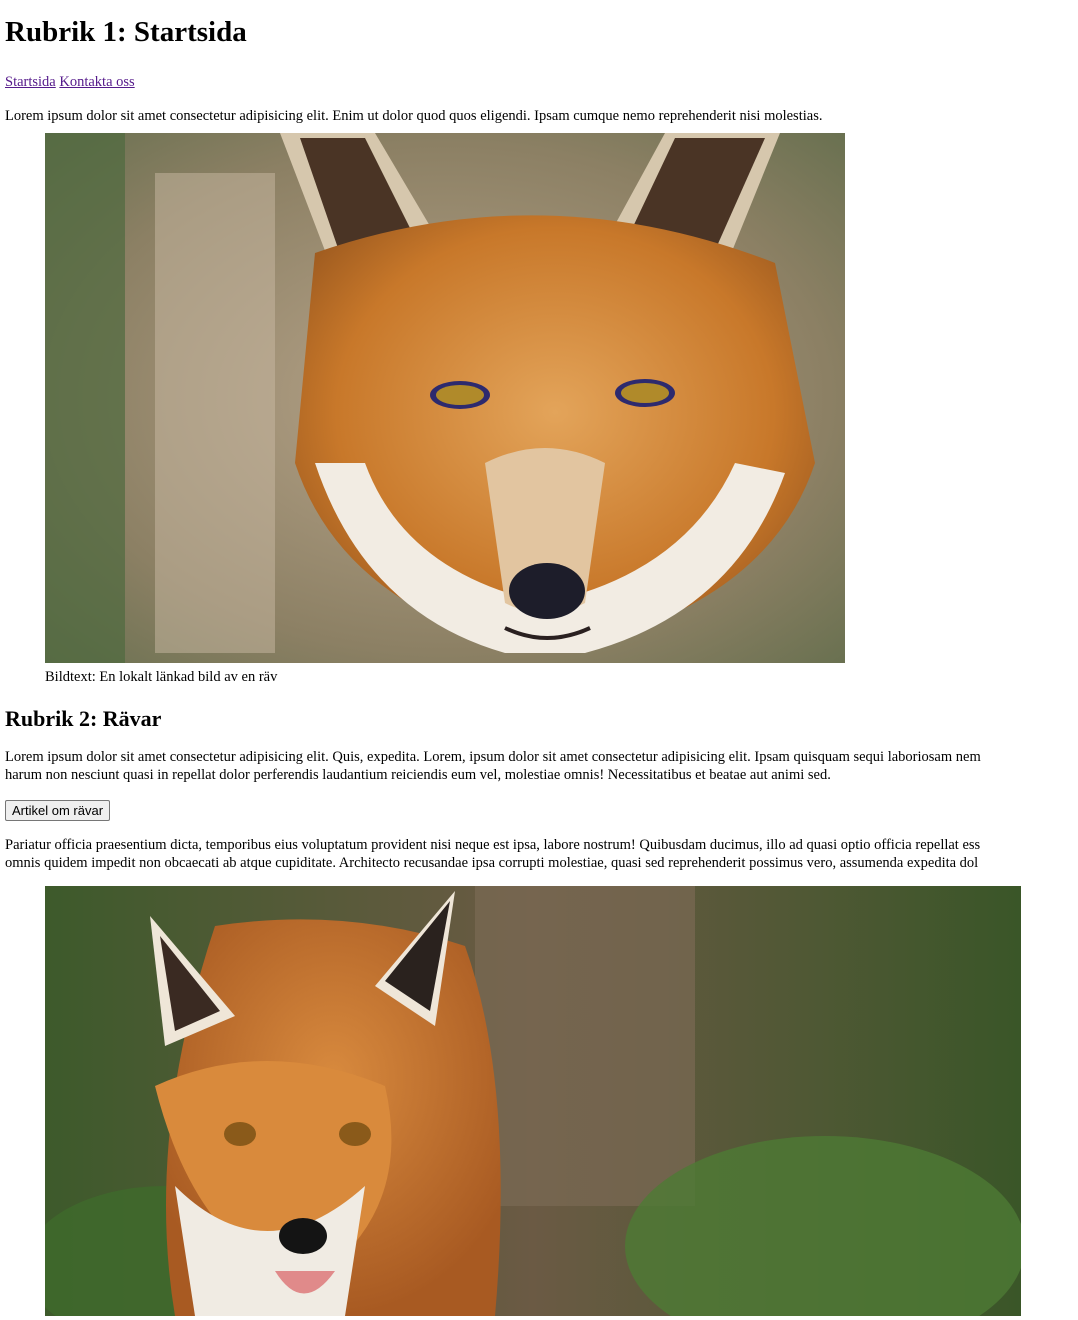 The image size is (1078, 1320). What do you see at coordinates (83, 718) in the screenshot?
I see `section-title: Rubrik 2: Rävar` at bounding box center [83, 718].